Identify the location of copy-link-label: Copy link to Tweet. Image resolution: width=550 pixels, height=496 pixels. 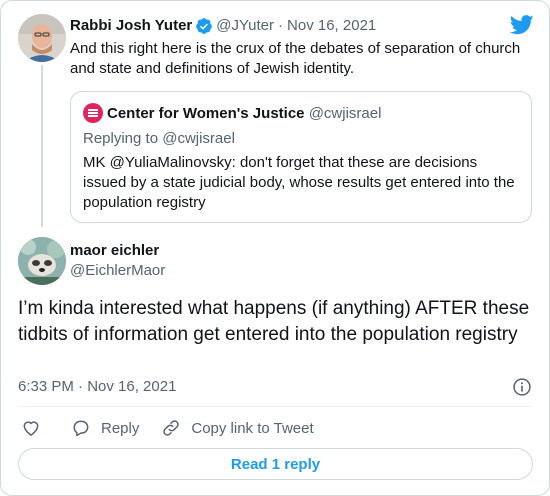
(252, 428).